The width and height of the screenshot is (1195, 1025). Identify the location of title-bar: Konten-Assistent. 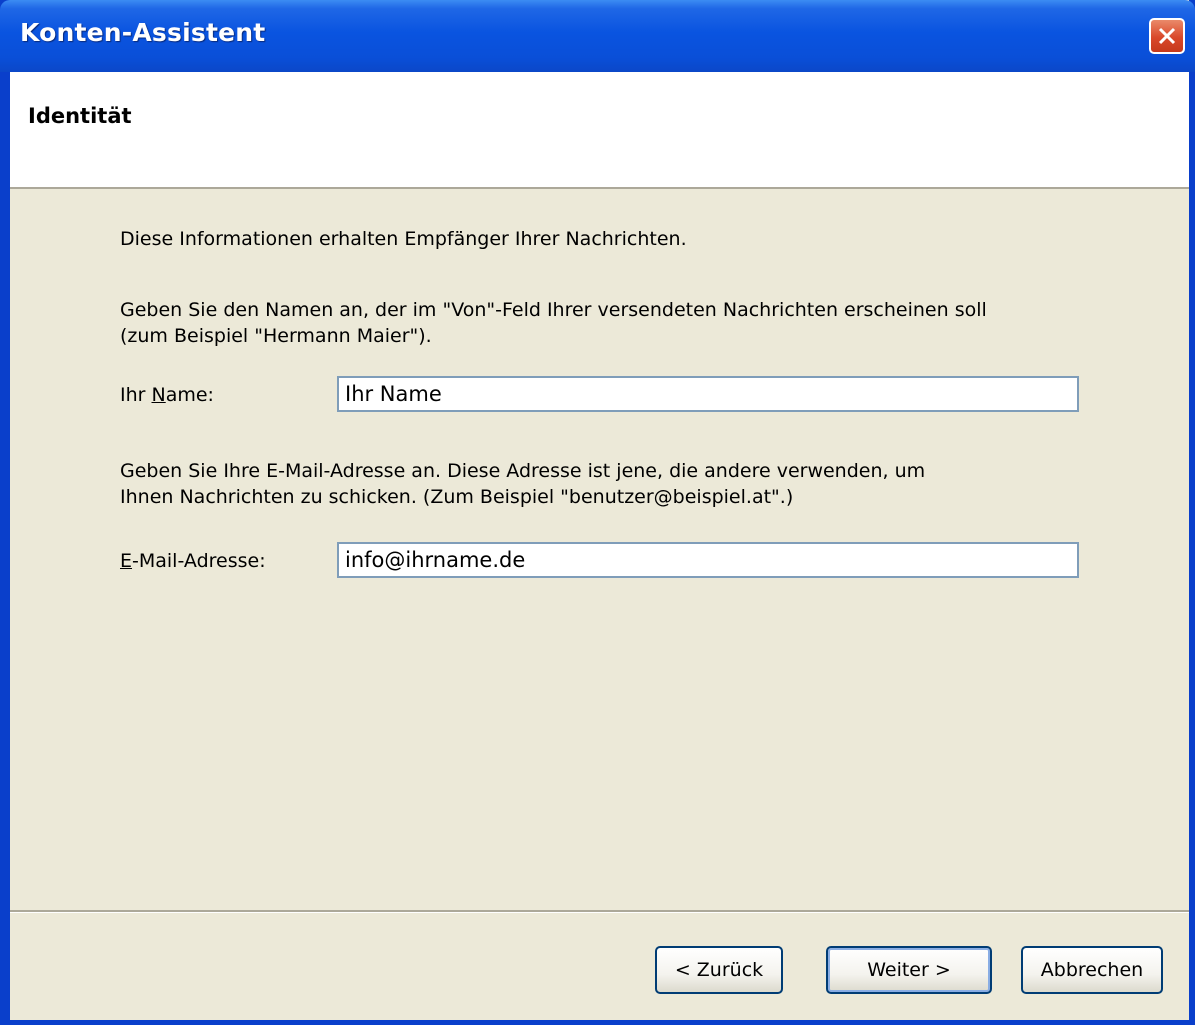
(597, 36).